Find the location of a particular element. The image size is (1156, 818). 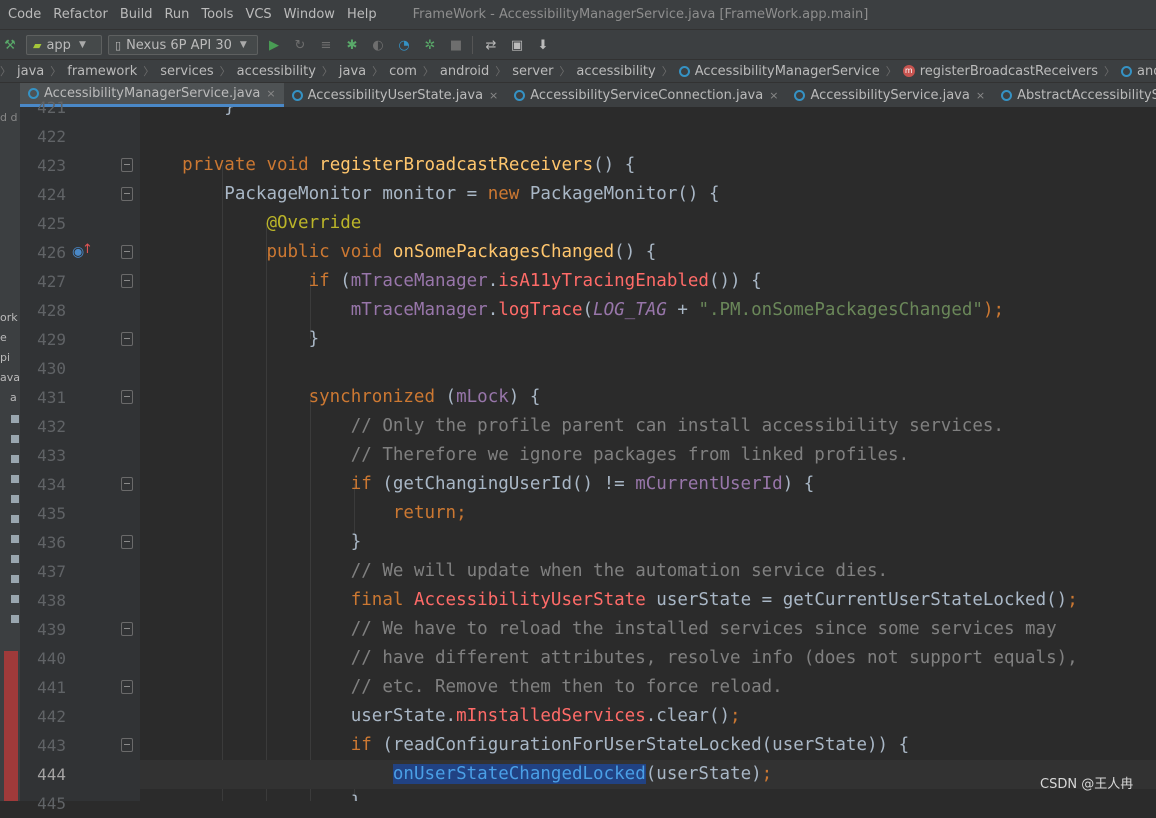

code-line-421: } is located at coordinates (648, 114).